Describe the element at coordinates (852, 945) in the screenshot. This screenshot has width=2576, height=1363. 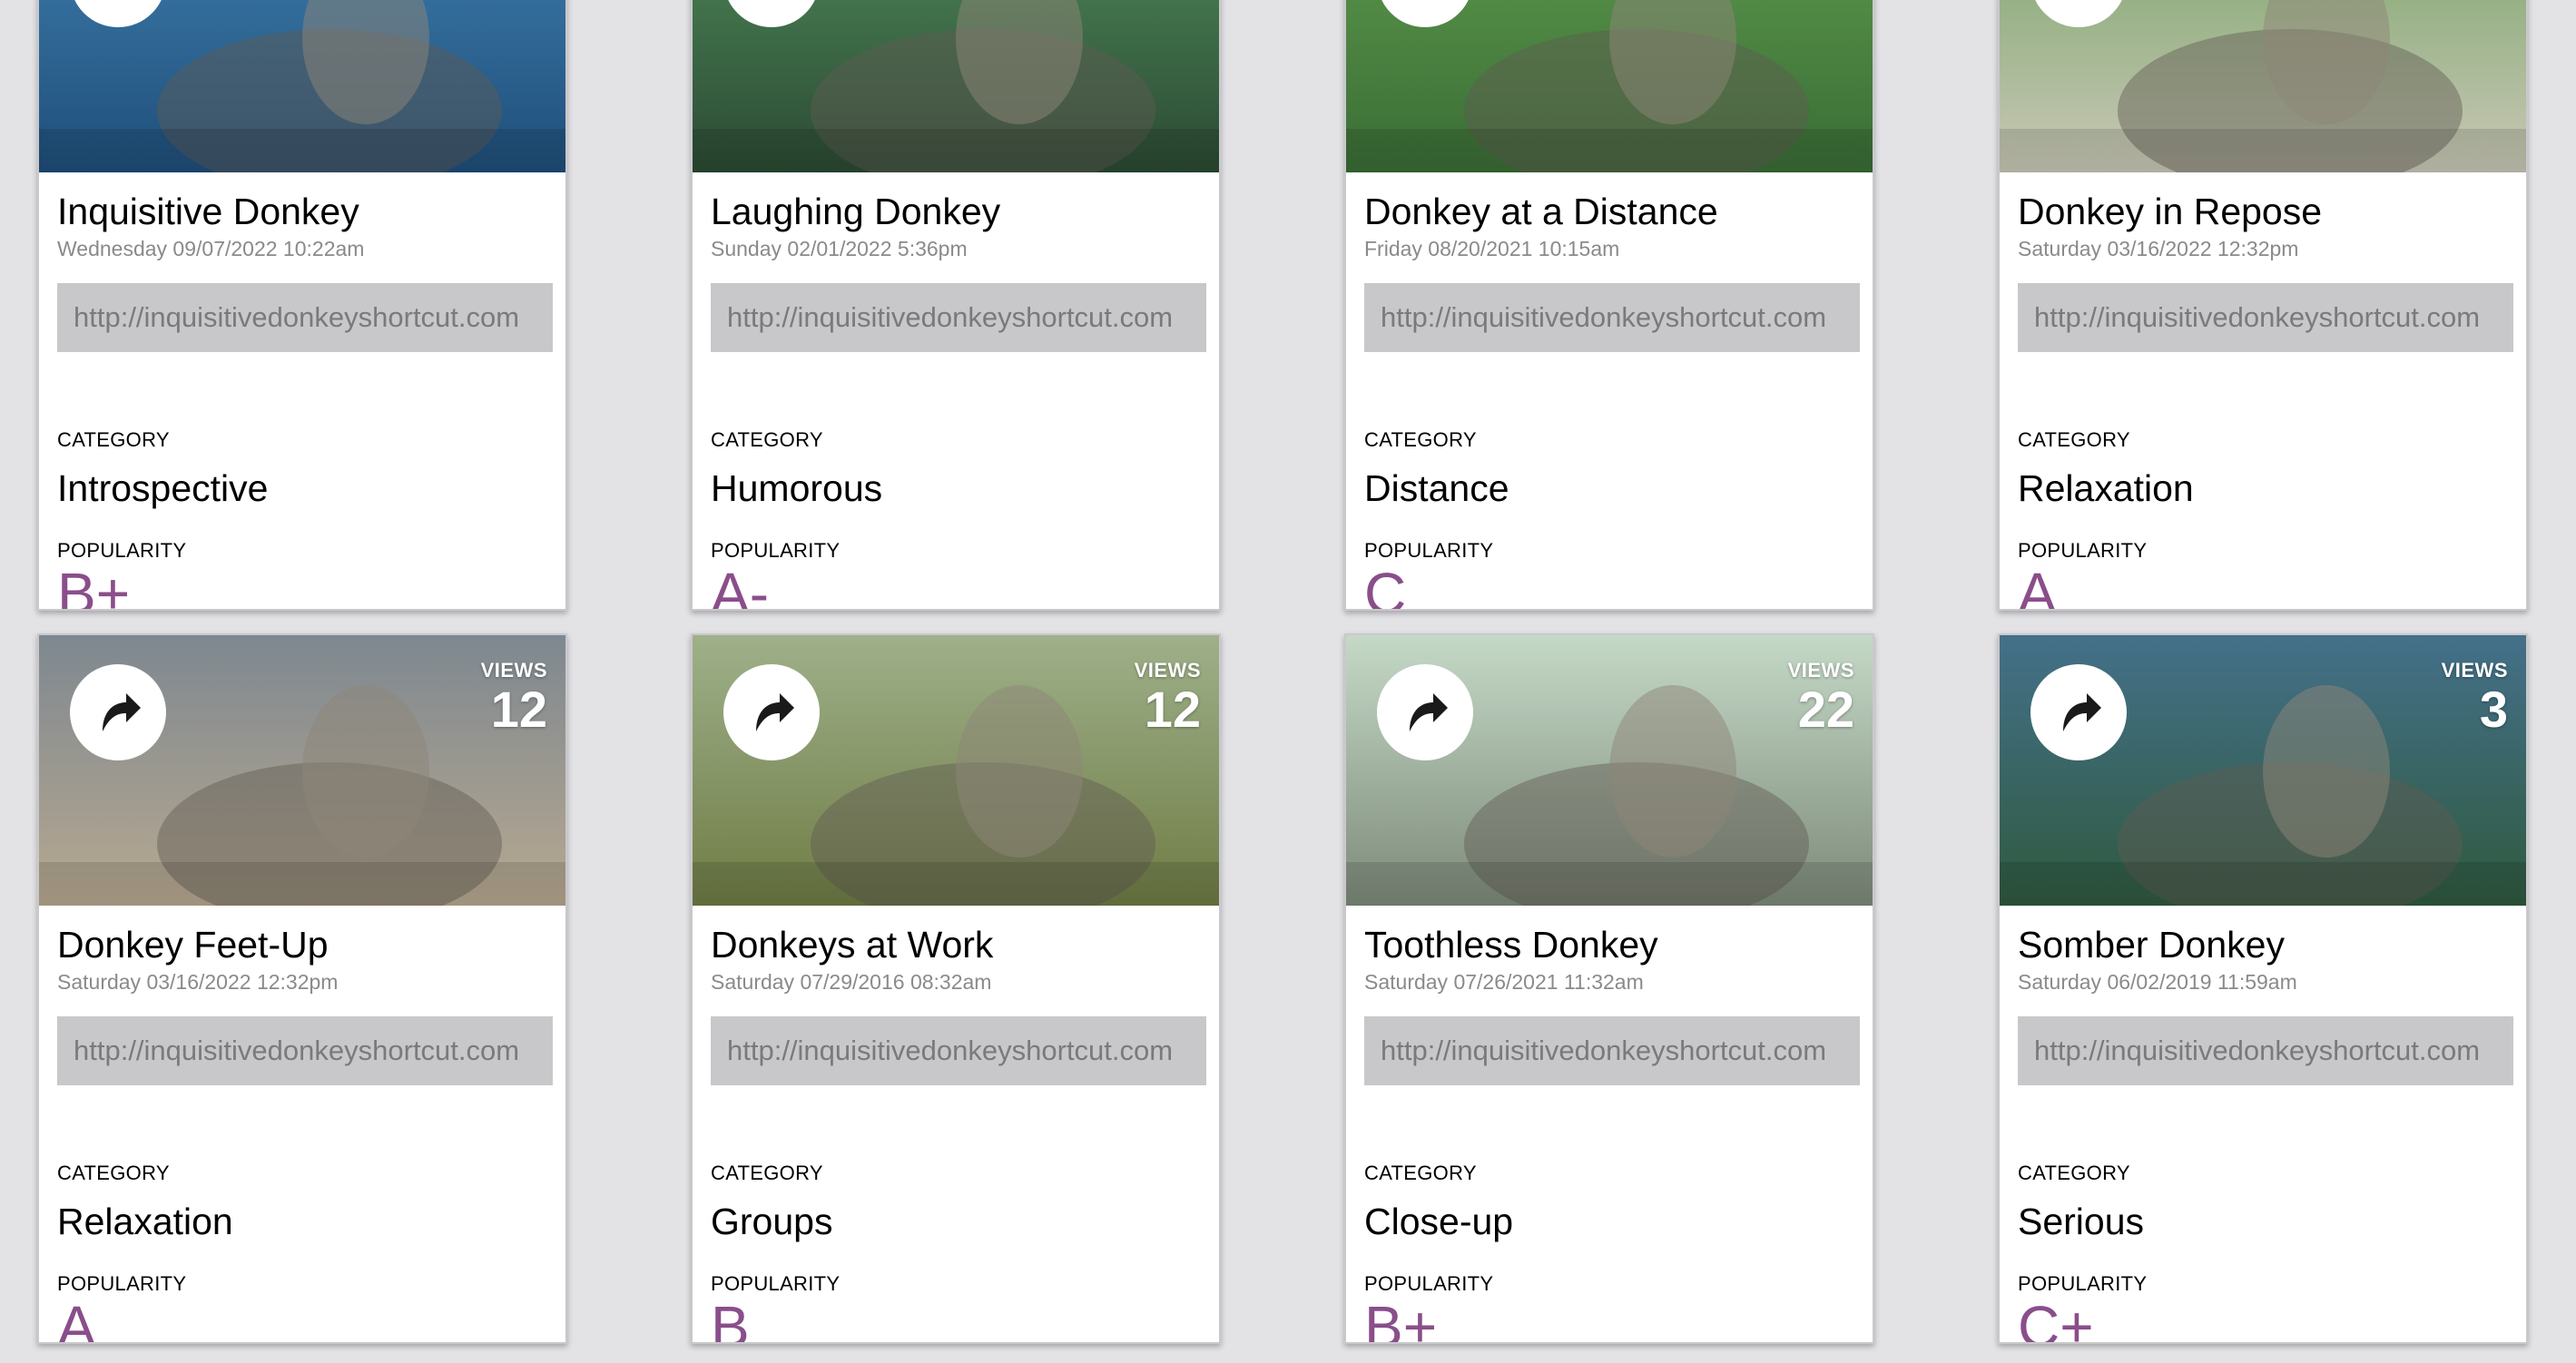
I see `card-title: Donkeys at Work` at that location.